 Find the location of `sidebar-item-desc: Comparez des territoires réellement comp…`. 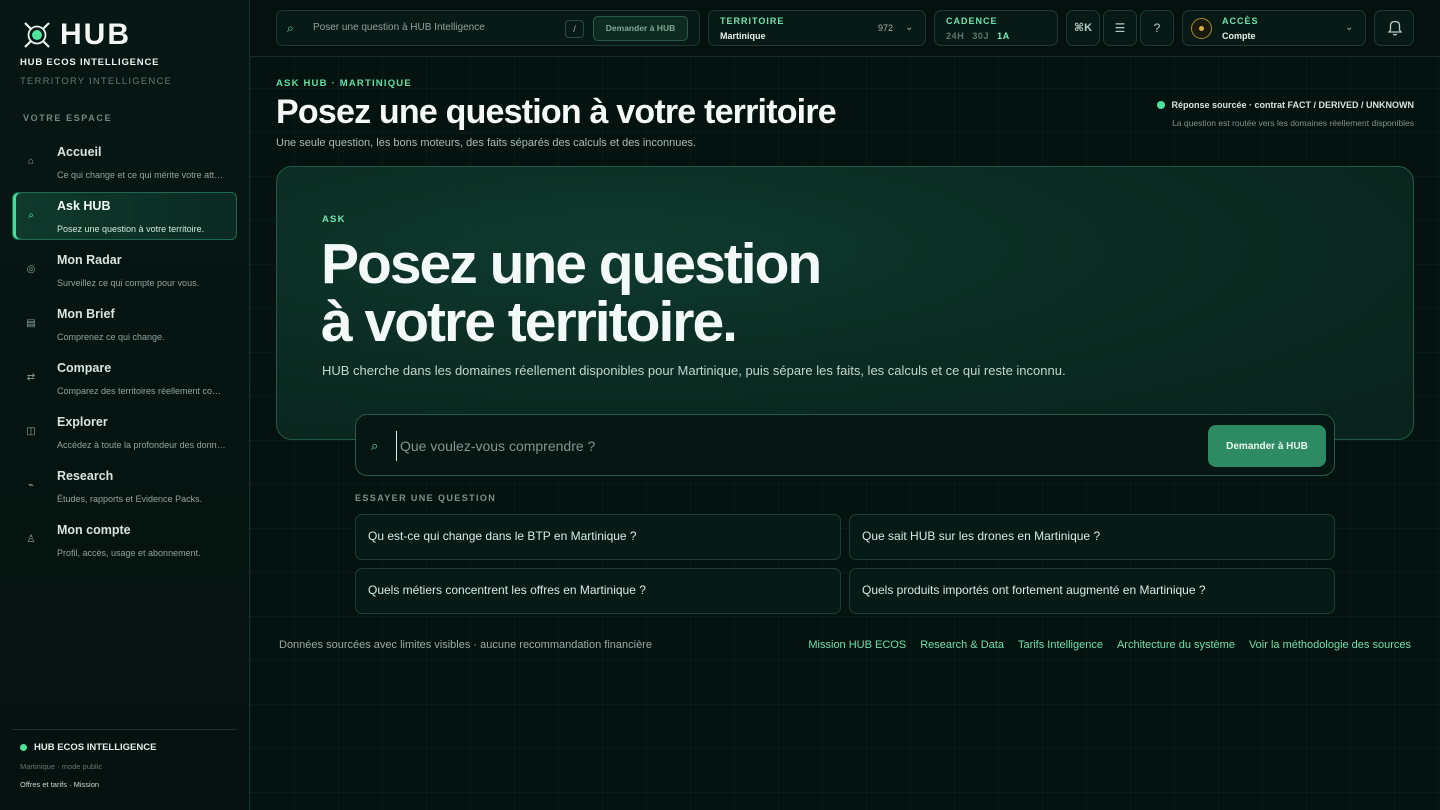

sidebar-item-desc: Comparez des territoires réellement comp… is located at coordinates (142, 391).